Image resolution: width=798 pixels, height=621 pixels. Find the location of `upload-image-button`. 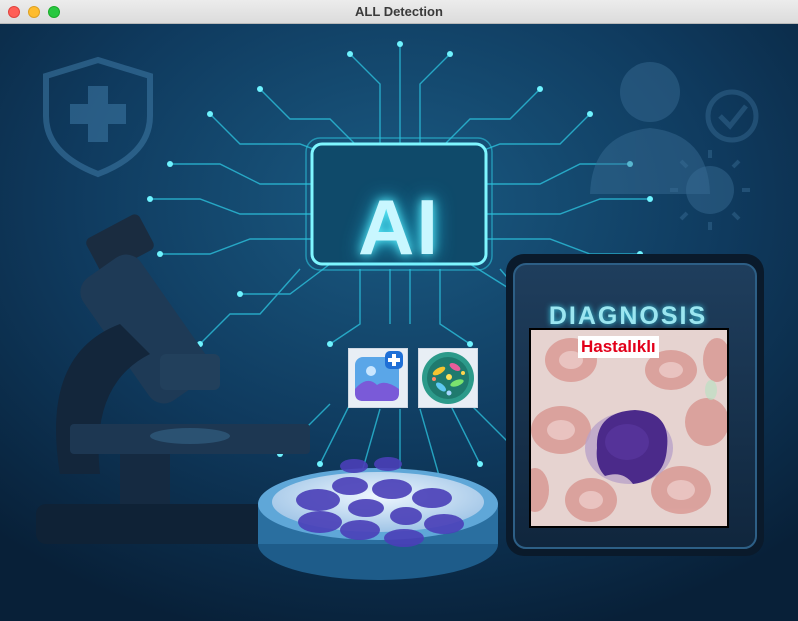

upload-image-button is located at coordinates (378, 378).